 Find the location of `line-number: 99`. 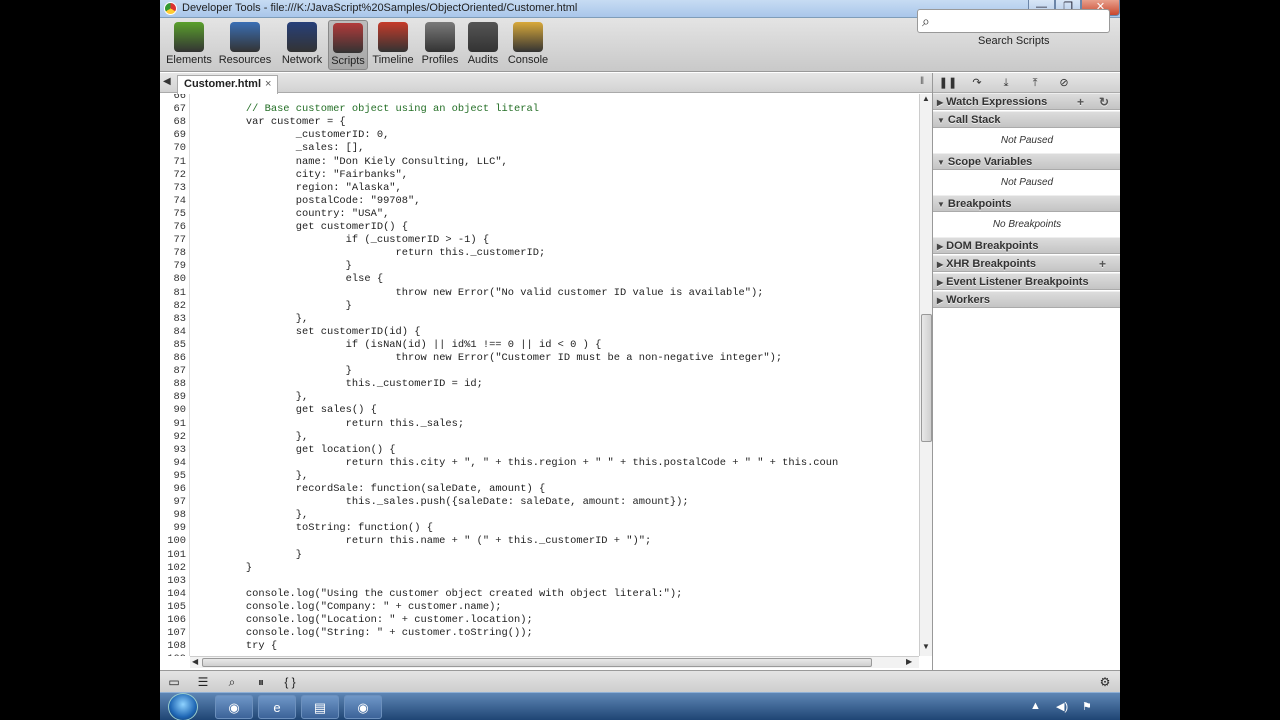

line-number: 99 is located at coordinates (173, 528).